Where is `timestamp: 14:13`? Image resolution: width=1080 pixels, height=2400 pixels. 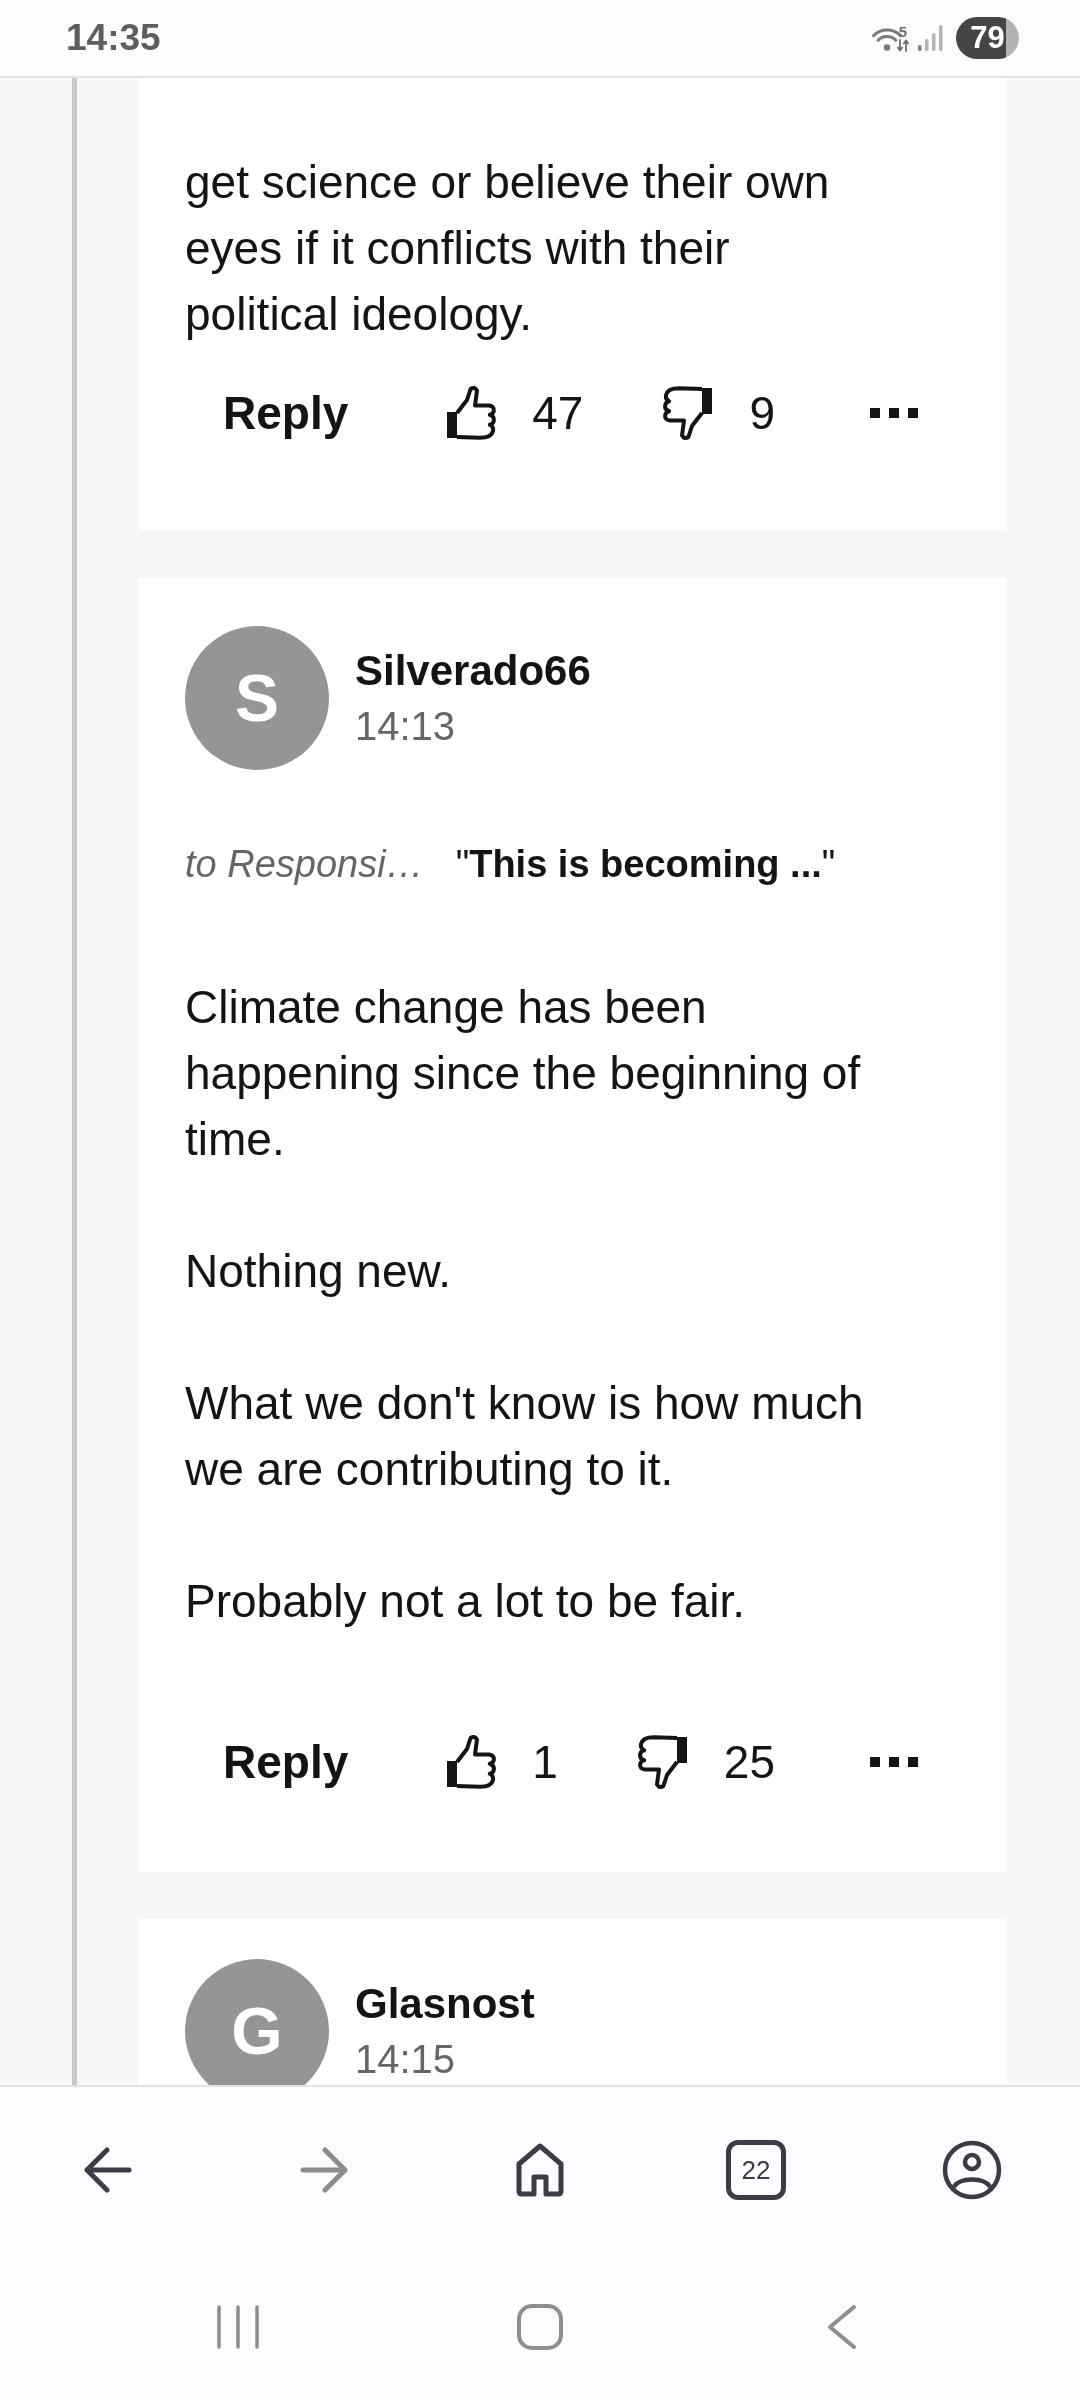
timestamp: 14:13 is located at coordinates (405, 726).